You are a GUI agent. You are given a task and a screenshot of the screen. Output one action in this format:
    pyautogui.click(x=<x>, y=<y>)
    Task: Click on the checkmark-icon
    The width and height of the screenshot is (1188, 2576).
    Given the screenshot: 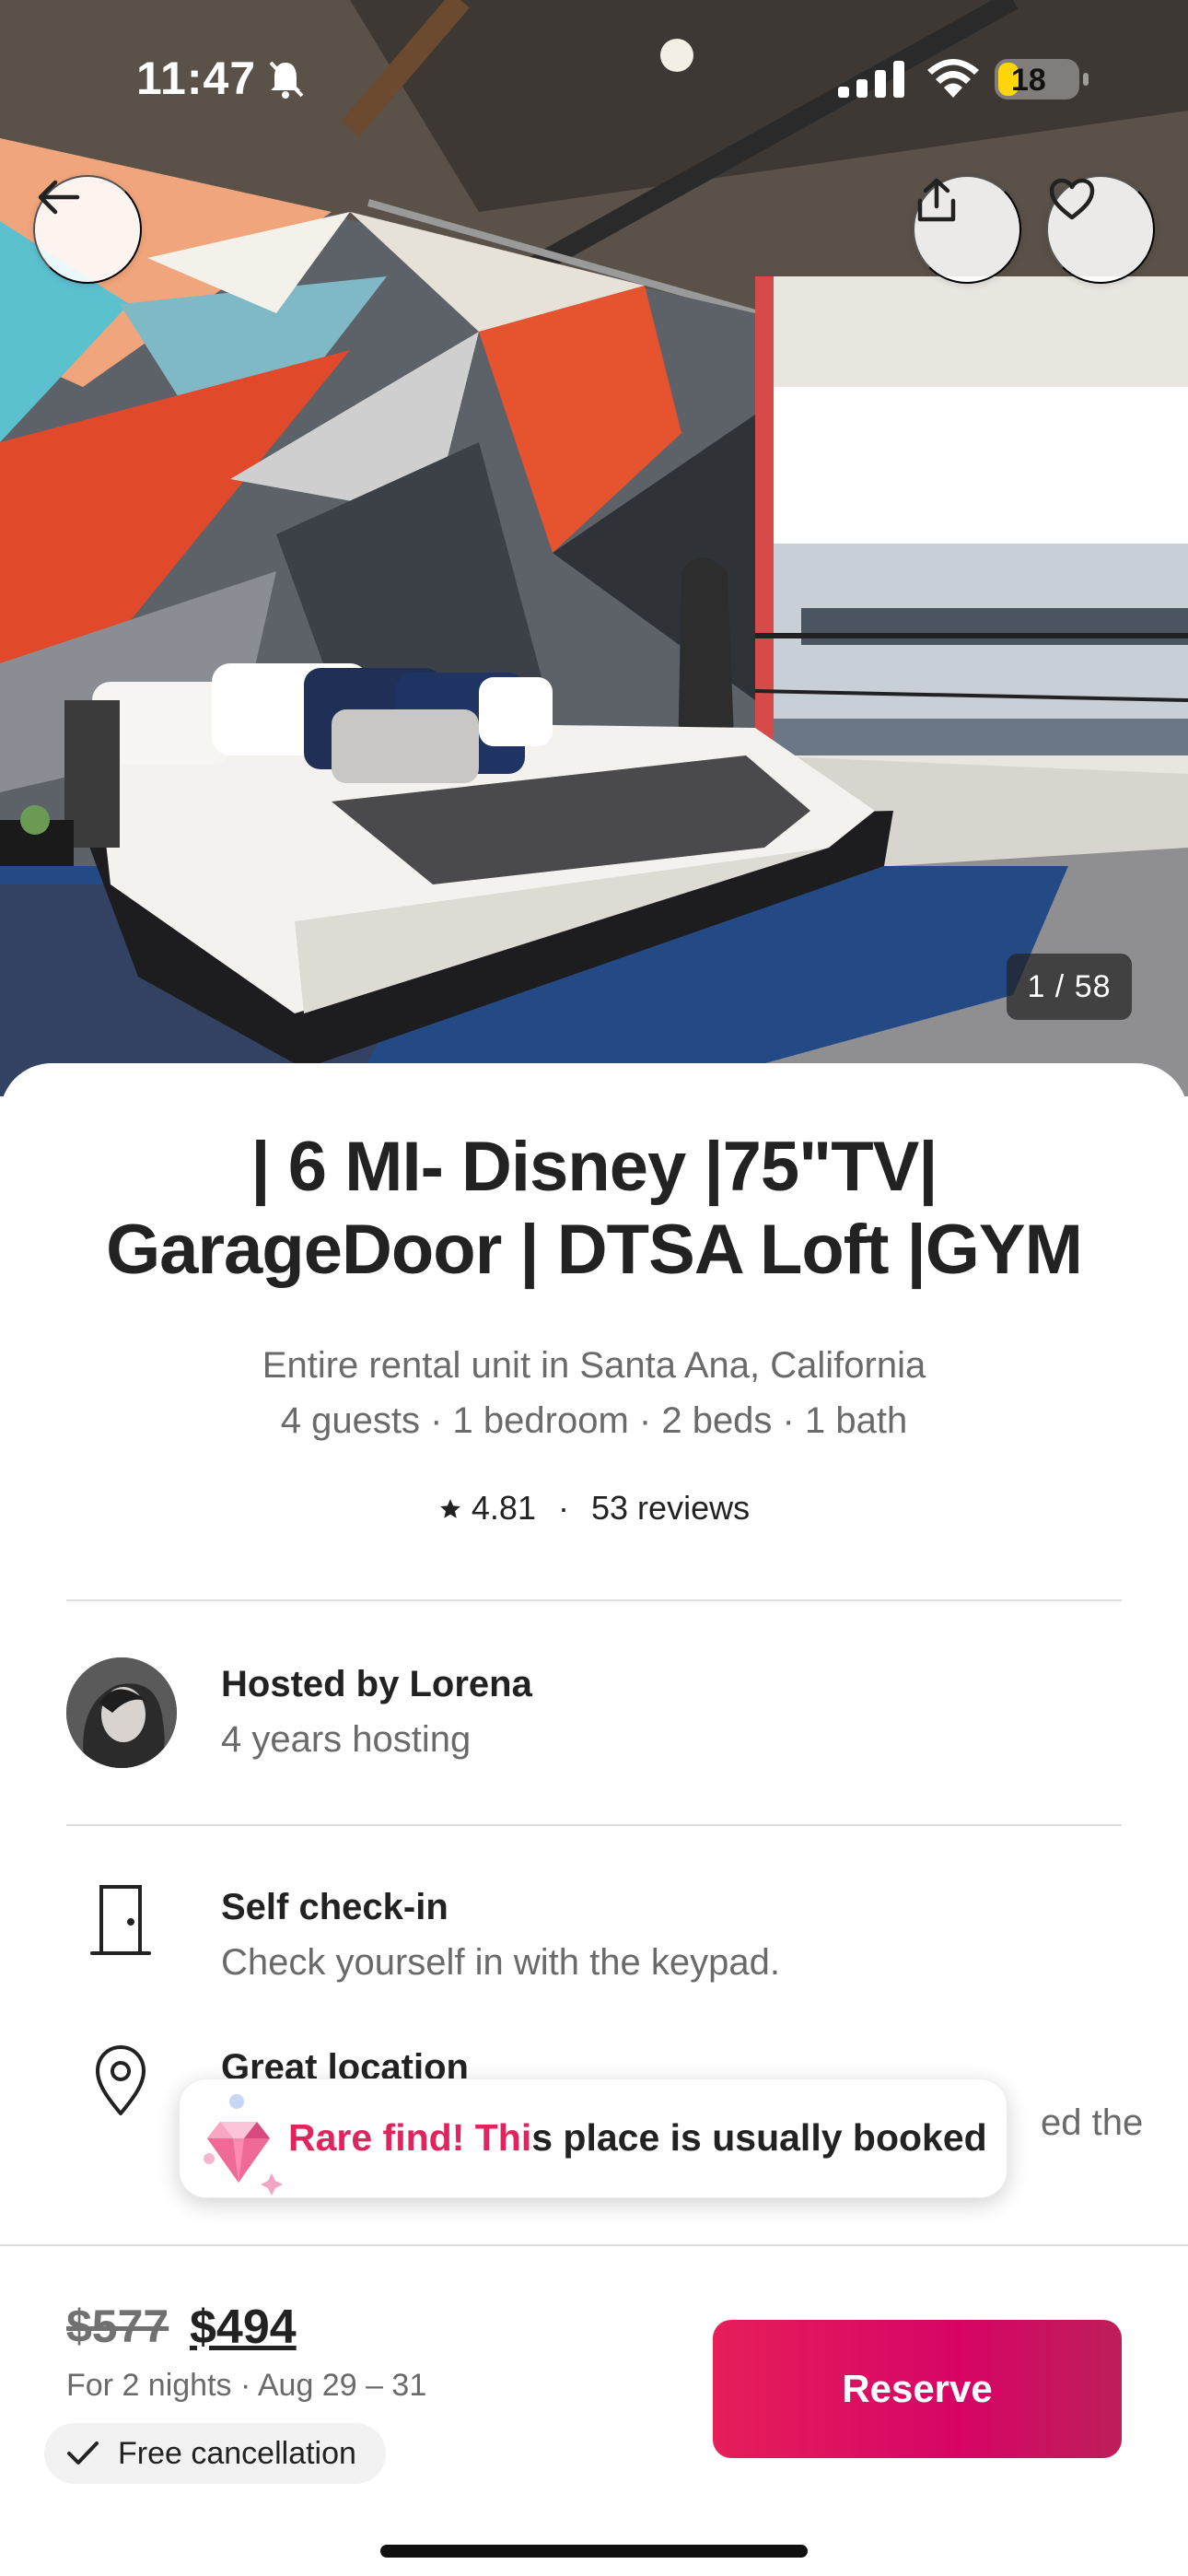 What is the action you would take?
    pyautogui.click(x=83, y=2453)
    